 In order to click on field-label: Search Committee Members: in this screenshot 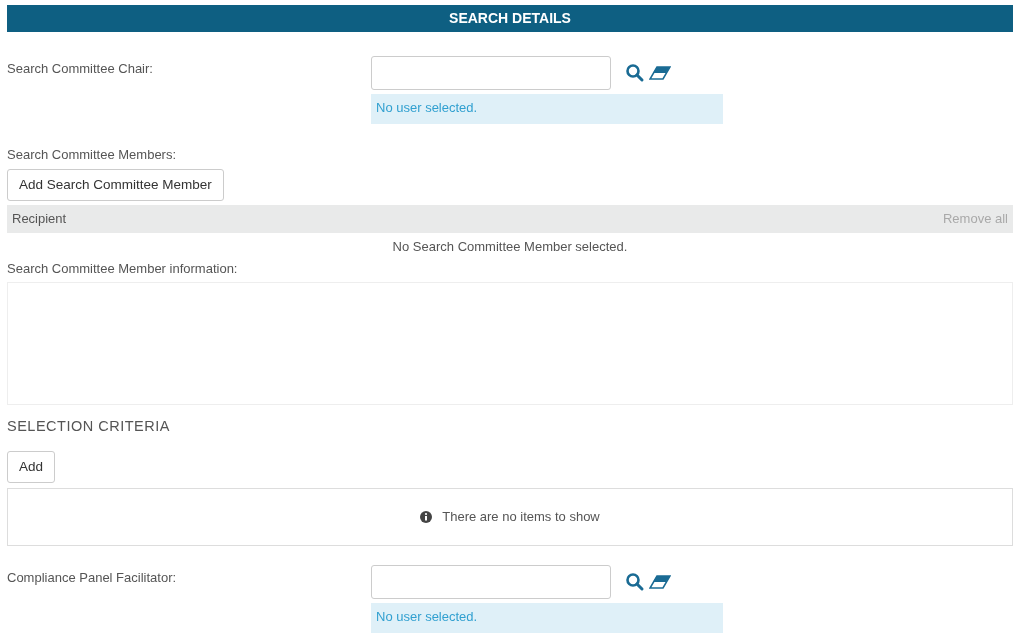, I will do `click(92, 155)`.